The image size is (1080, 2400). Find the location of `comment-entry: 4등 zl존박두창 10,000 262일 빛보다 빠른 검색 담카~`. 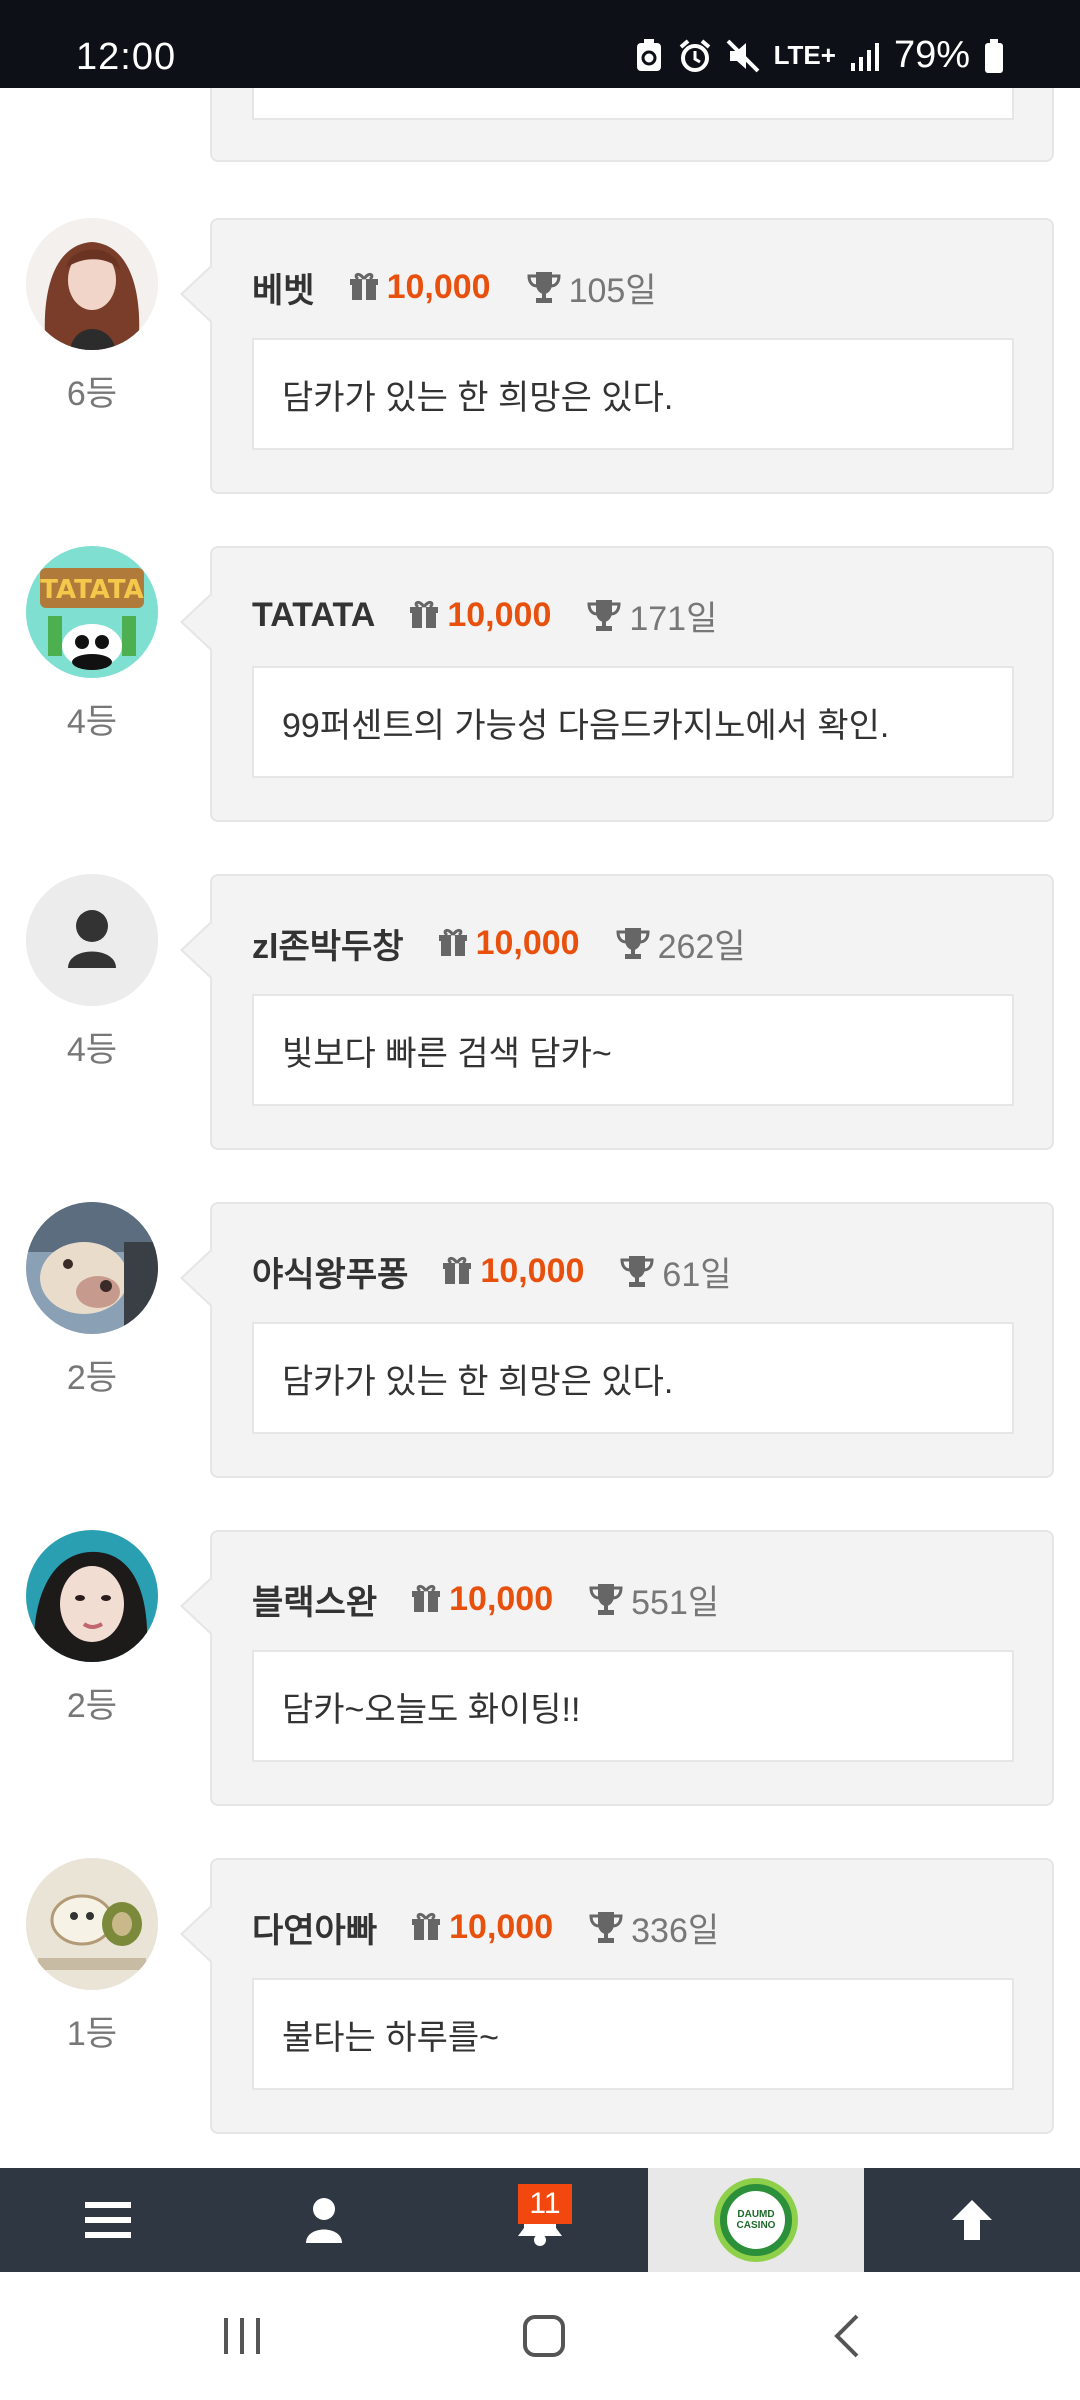

comment-entry: 4등 zl존박두창 10,000 262일 빛보다 빠른 검색 담카~ is located at coordinates (540, 1013).